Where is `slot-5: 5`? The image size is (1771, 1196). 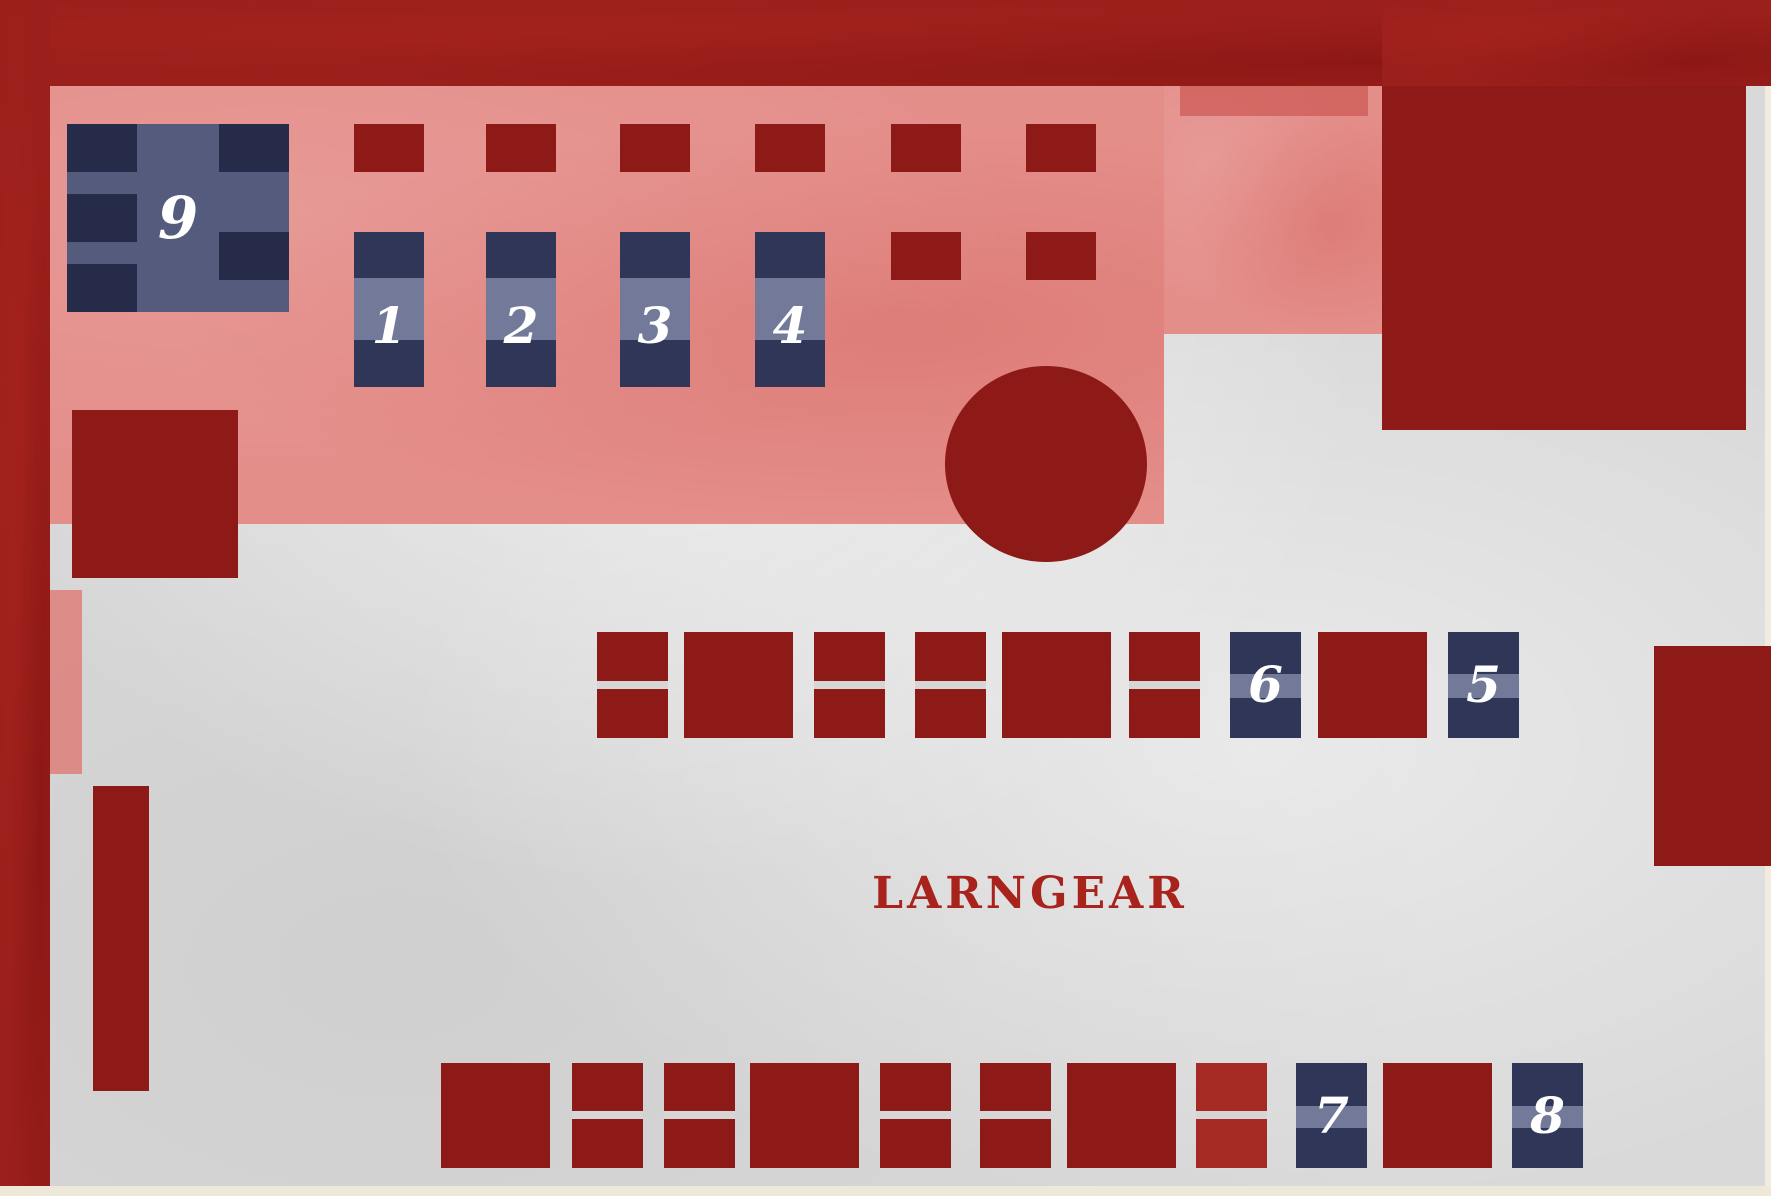
slot-5: 5 is located at coordinates (1483, 685).